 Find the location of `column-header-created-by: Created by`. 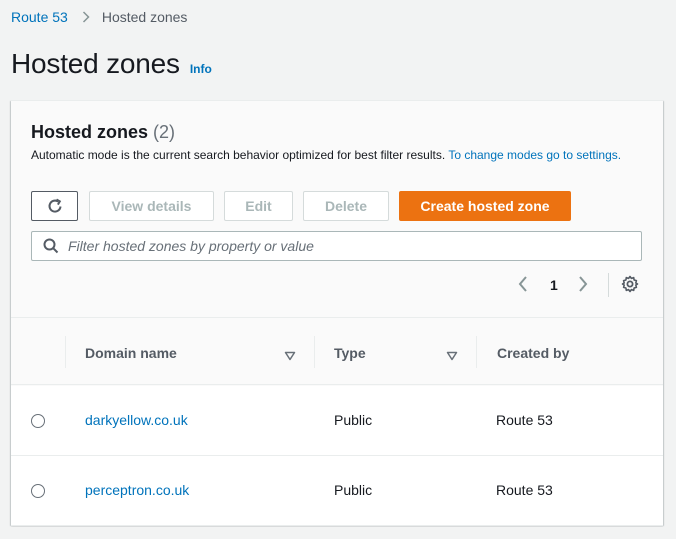

column-header-created-by: Created by is located at coordinates (533, 353).